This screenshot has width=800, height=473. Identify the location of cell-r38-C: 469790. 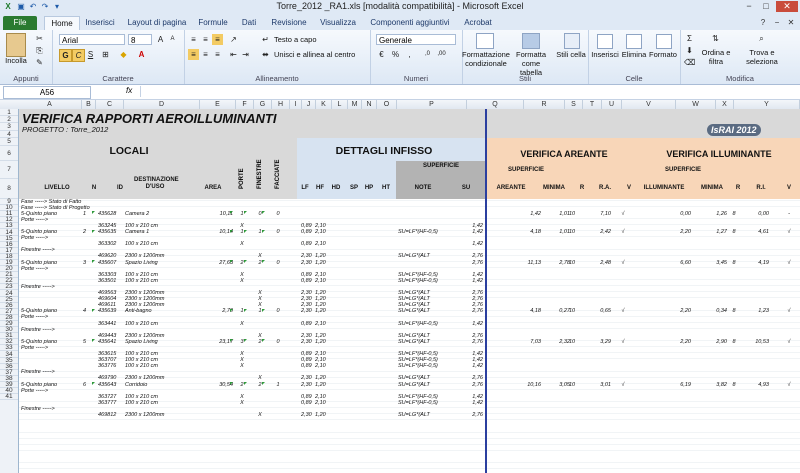
(110, 378).